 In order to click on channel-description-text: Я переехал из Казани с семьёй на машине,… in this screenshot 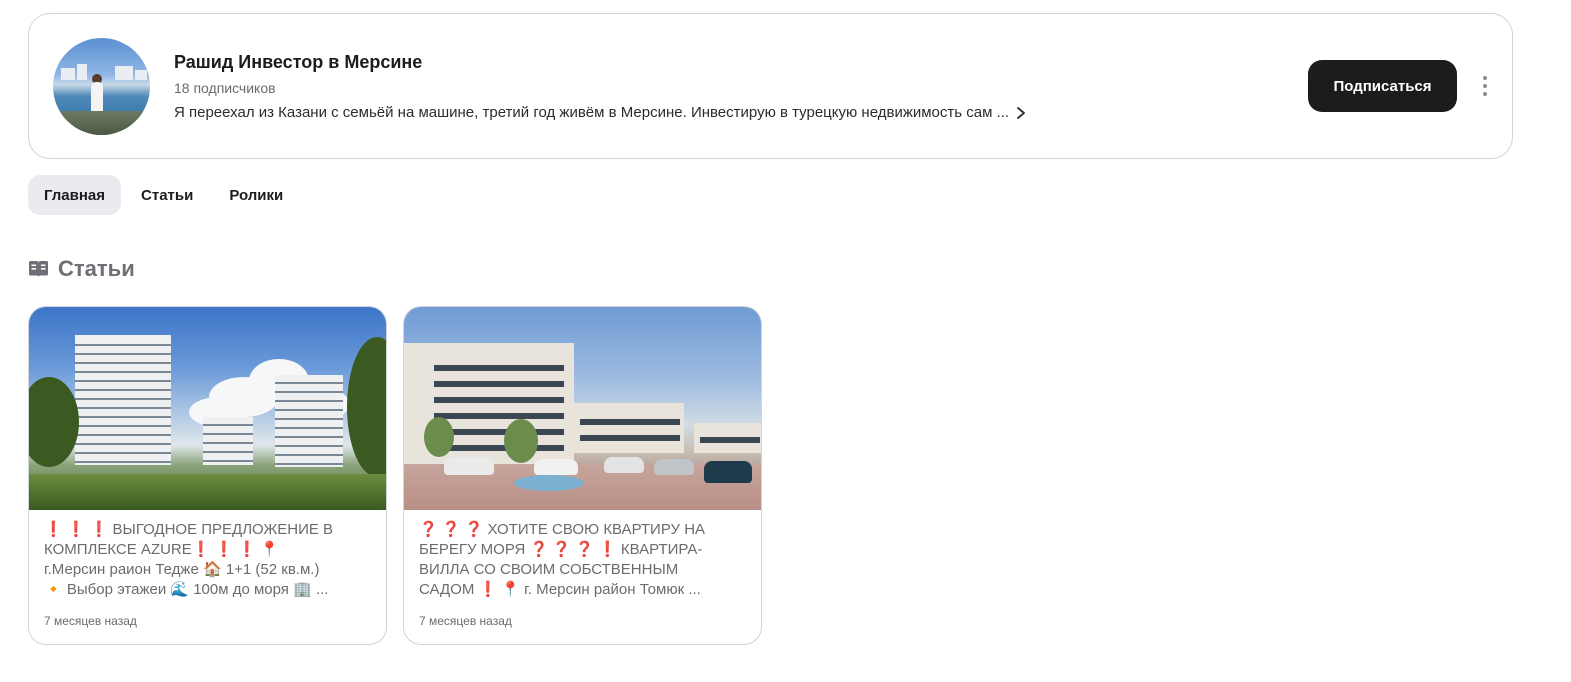, I will do `click(592, 112)`.